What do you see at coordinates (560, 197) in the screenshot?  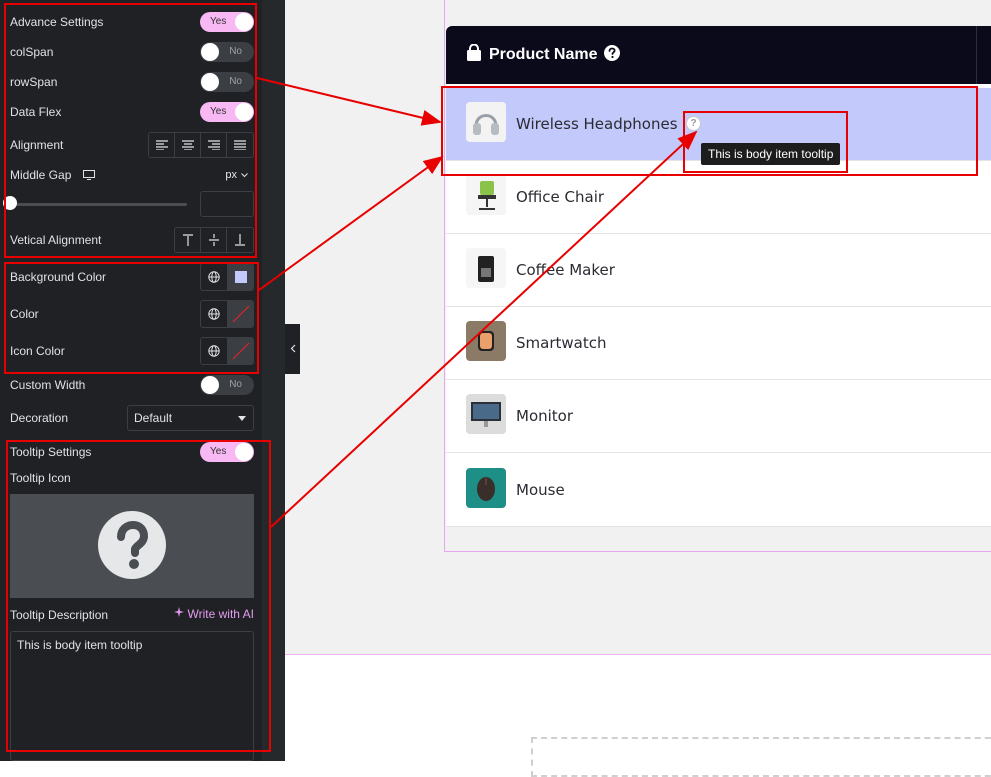 I see `product-name: Office Chair` at bounding box center [560, 197].